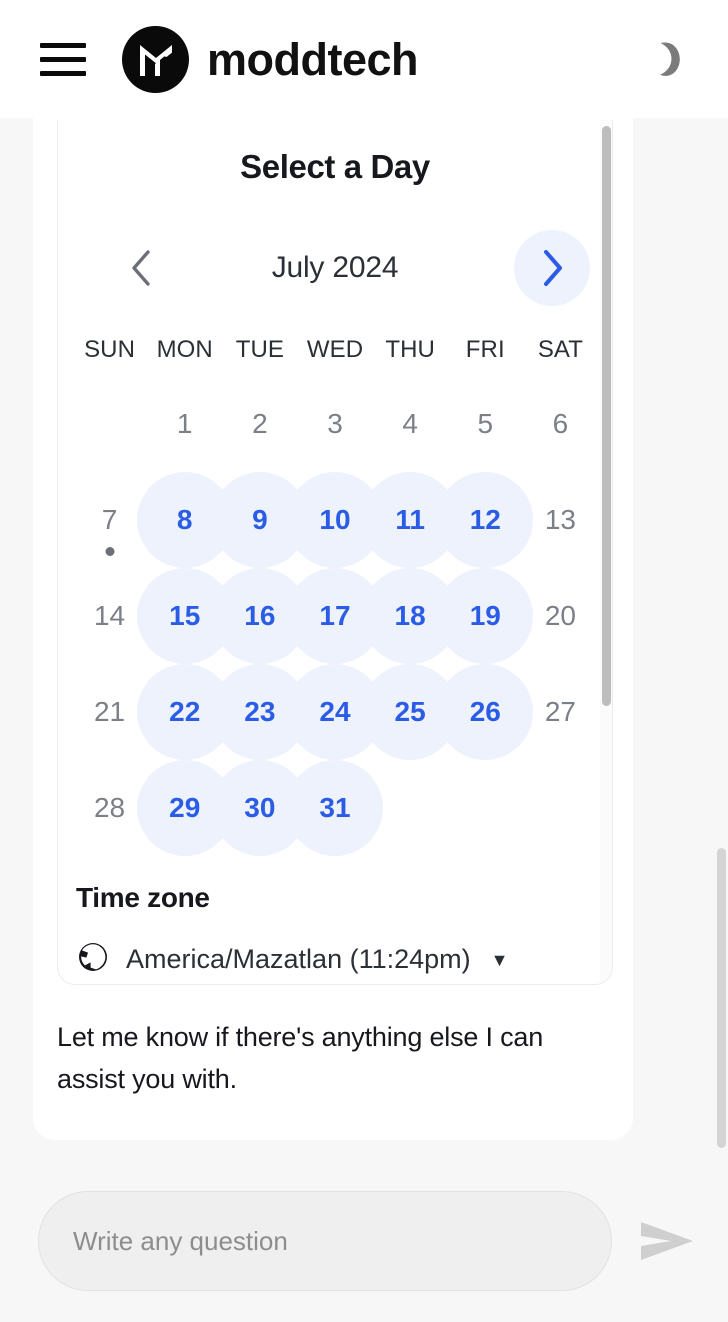  I want to click on hamburger-menu-icon, so click(63, 59).